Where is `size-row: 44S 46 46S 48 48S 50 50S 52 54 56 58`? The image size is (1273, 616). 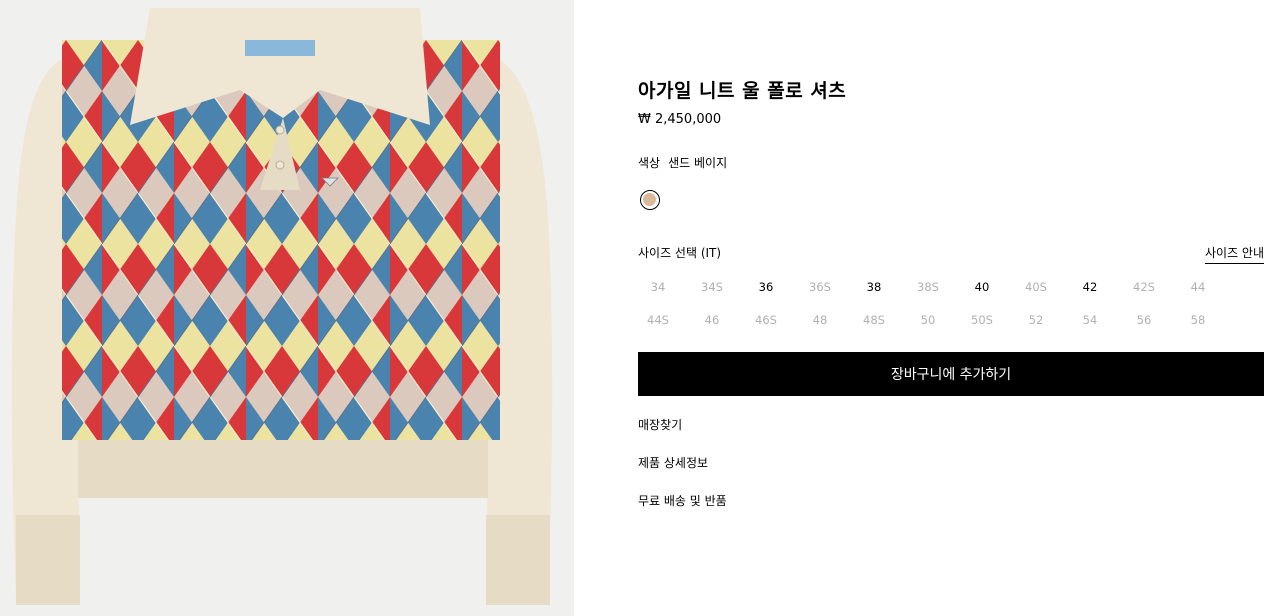 size-row: 44S 46 46S 48 48S 50 50S 52 54 56 58 is located at coordinates (931, 319).